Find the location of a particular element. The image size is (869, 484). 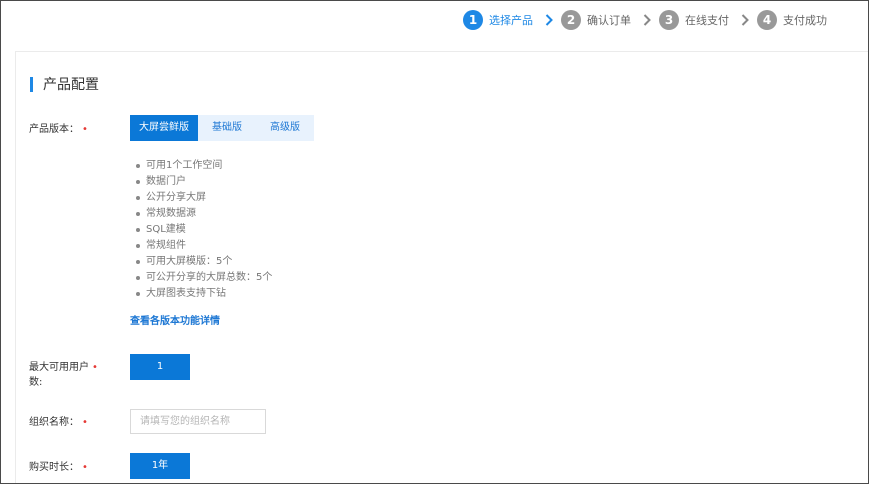

max-users-value: 1 is located at coordinates (160, 367).